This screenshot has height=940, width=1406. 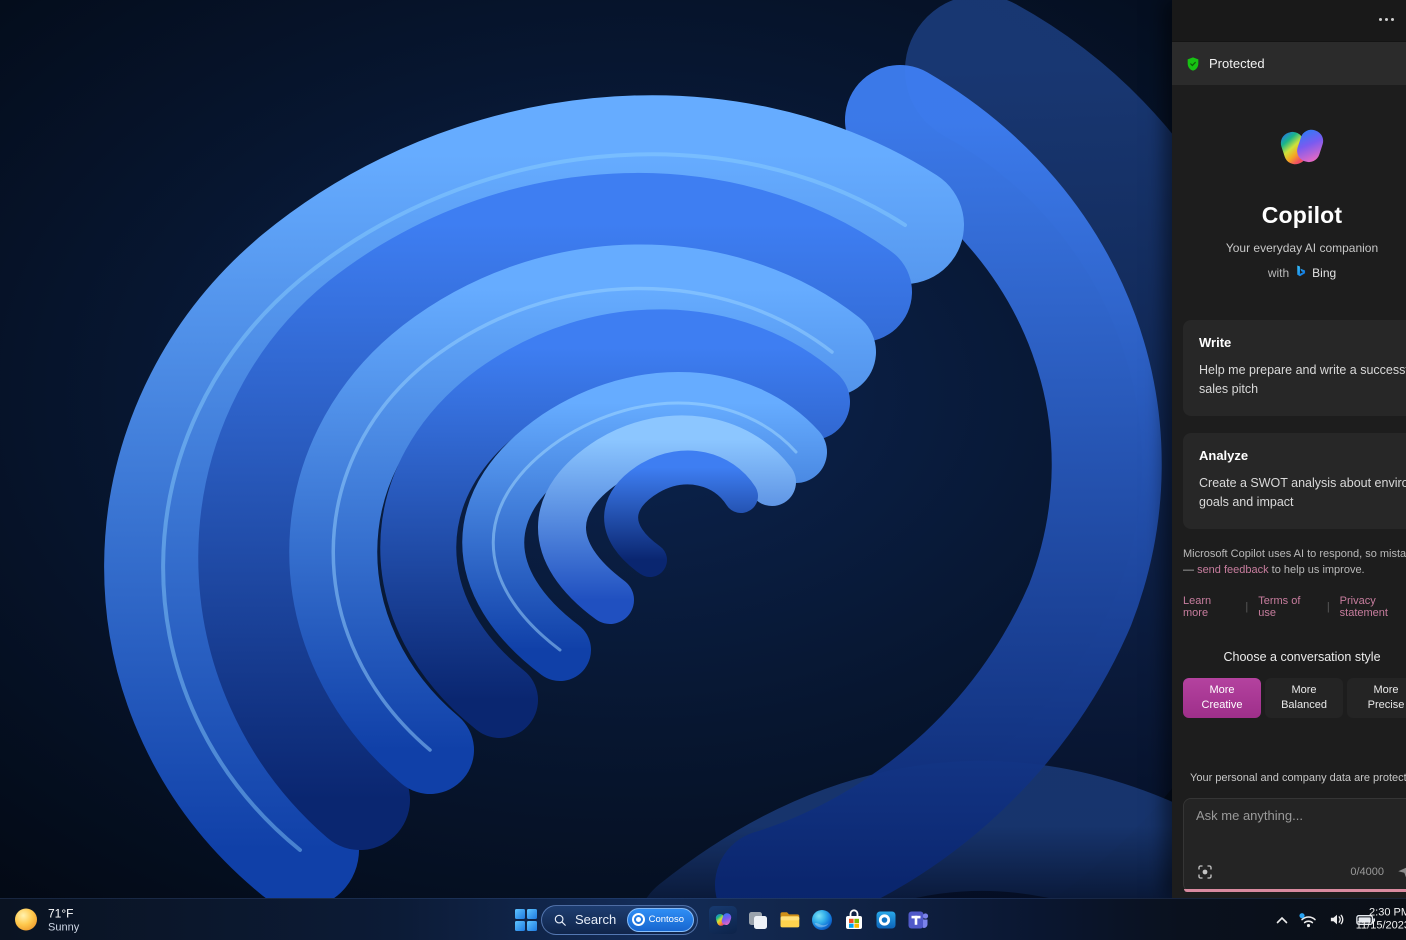 What do you see at coordinates (1308, 919) in the screenshot?
I see `wifi-icon` at bounding box center [1308, 919].